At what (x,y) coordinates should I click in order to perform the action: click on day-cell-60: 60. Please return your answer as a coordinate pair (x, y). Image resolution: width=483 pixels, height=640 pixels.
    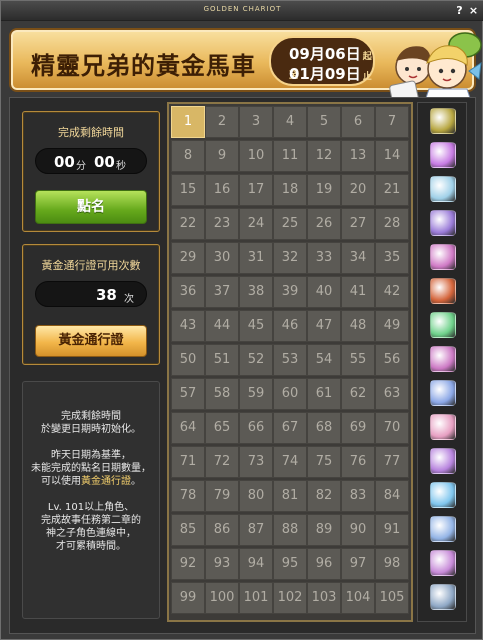
    Looking at the image, I should click on (290, 394).